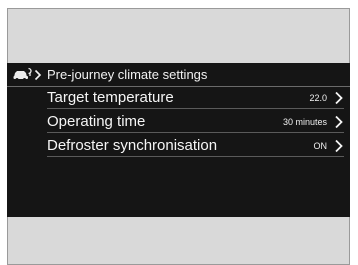 The height and width of the screenshot is (265, 358). I want to click on menu-item-value: ON, so click(320, 146).